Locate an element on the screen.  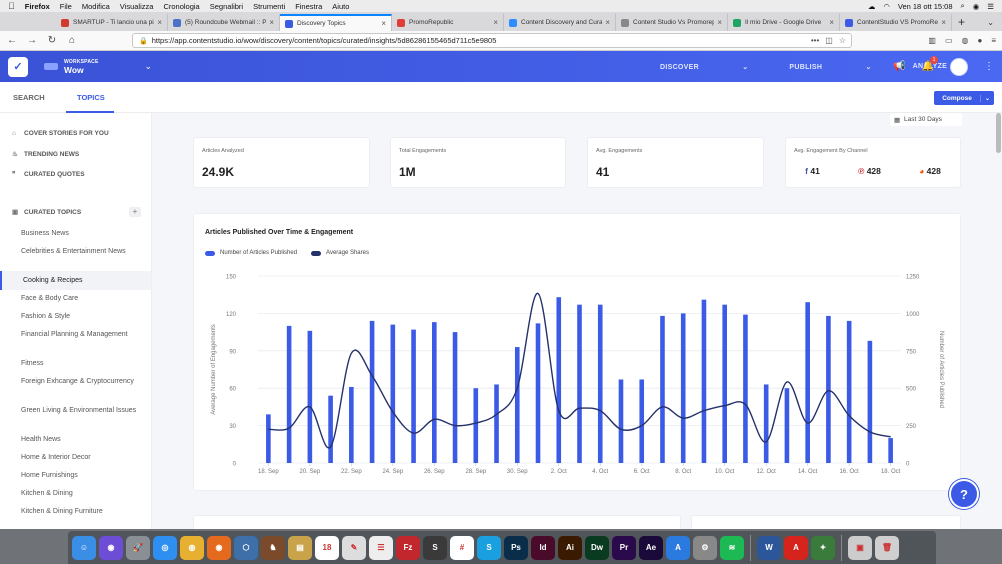
nav-publish: PUBLISH ⌄ is located at coordinates (830, 67).